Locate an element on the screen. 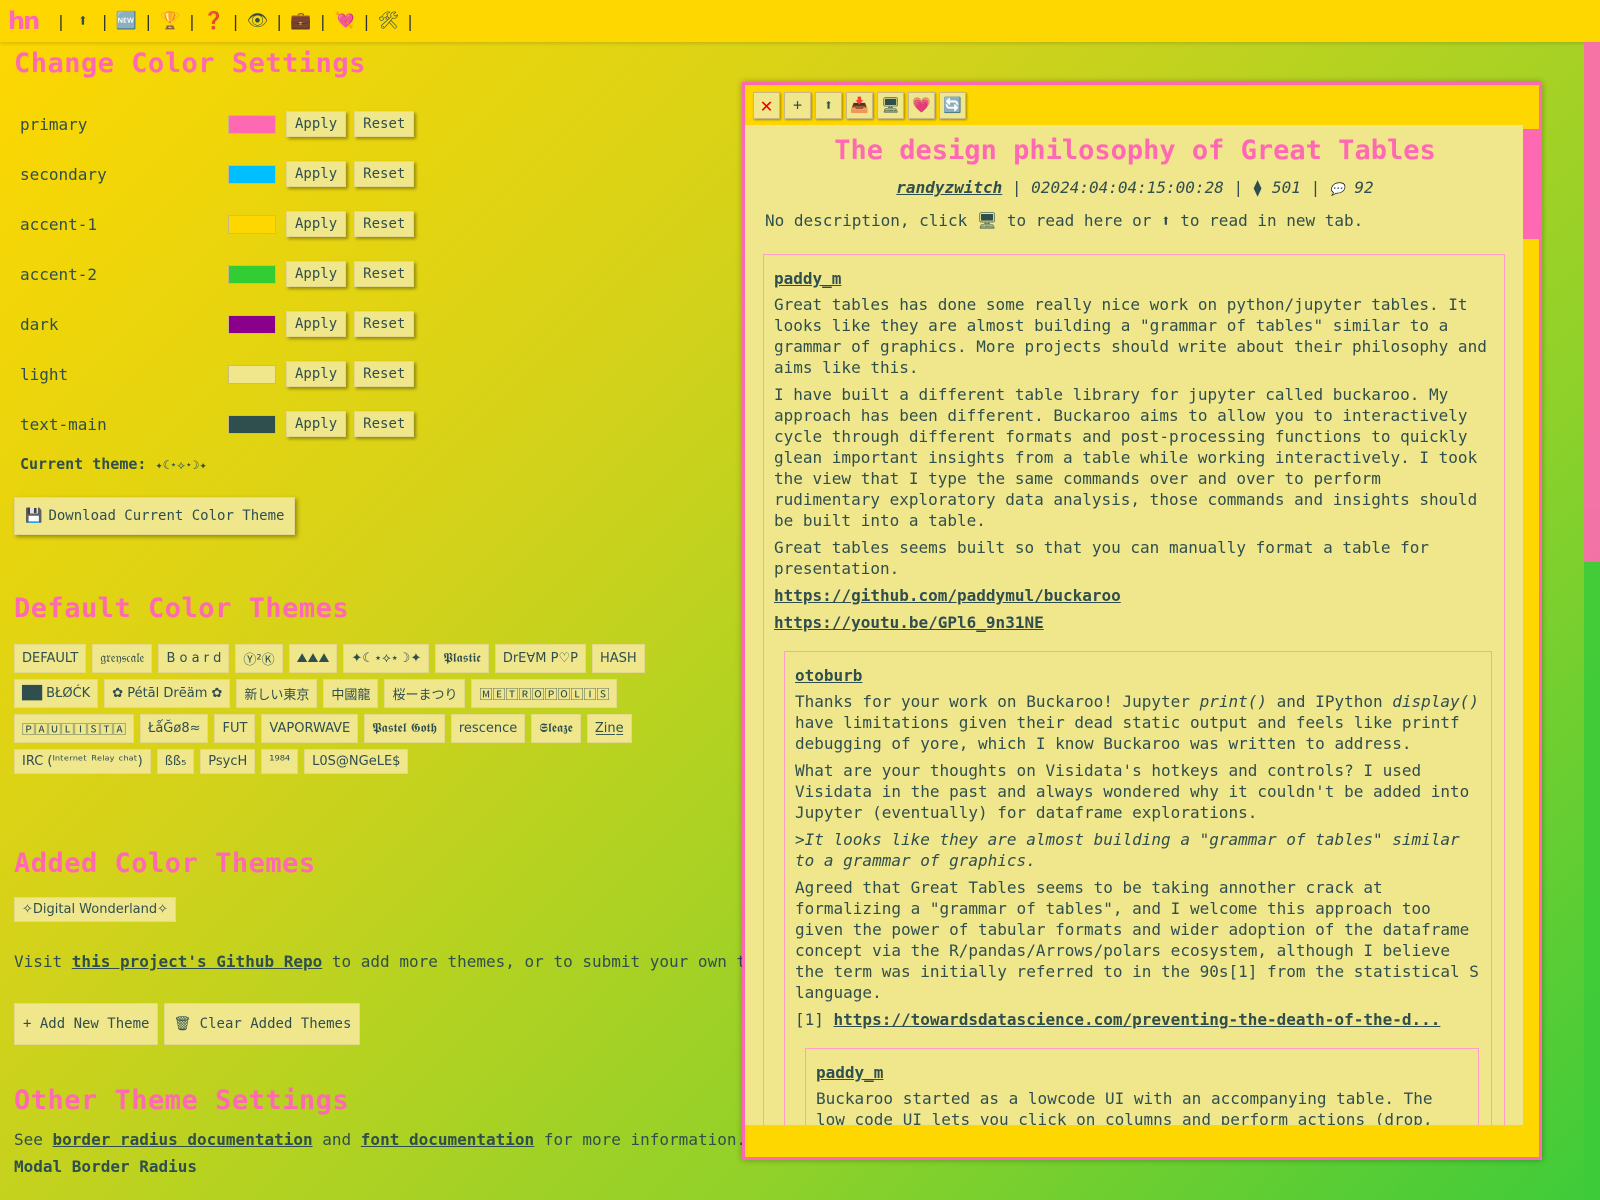  comment-link: https://youtu.be/GPl6_9n31NE is located at coordinates (909, 622).